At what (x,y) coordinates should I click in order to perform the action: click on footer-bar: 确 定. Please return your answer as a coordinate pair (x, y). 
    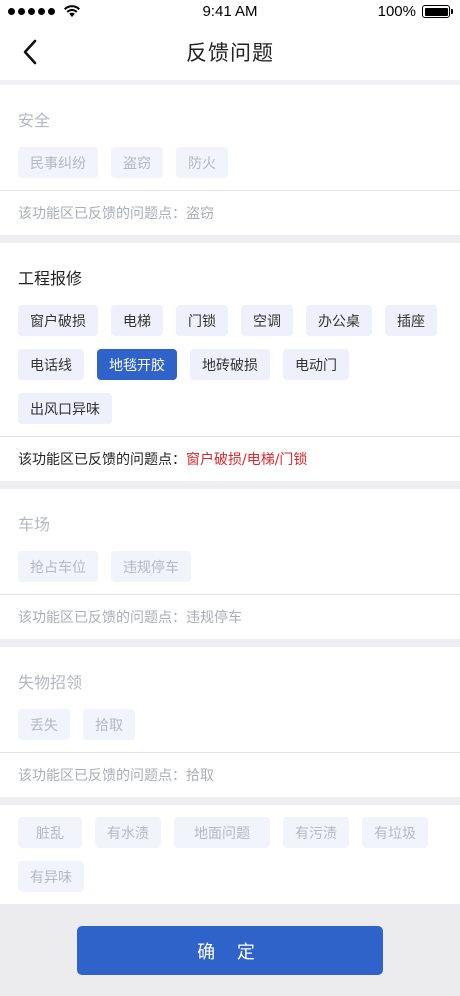
    Looking at the image, I should click on (230, 950).